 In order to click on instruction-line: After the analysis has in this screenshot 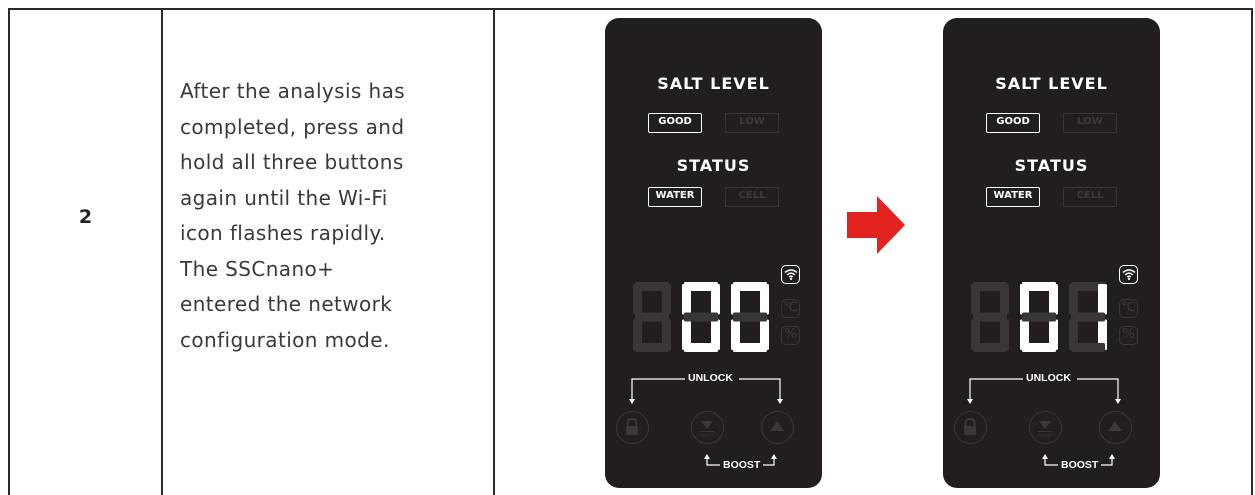, I will do `click(293, 91)`.